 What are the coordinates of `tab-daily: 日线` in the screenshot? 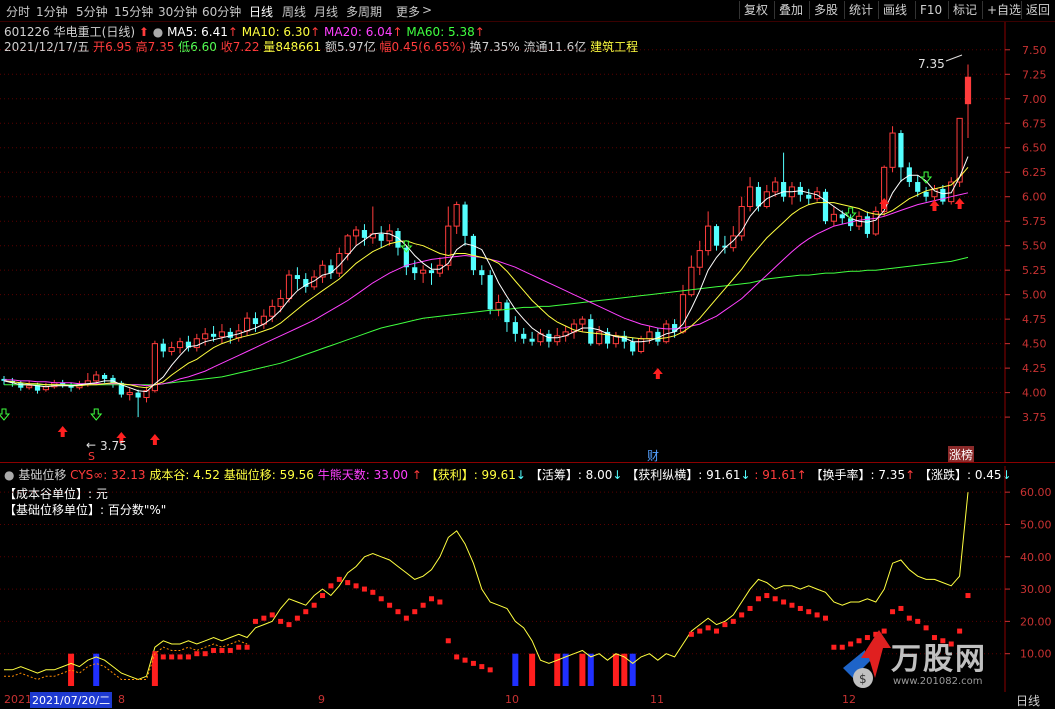 It's located at (261, 11).